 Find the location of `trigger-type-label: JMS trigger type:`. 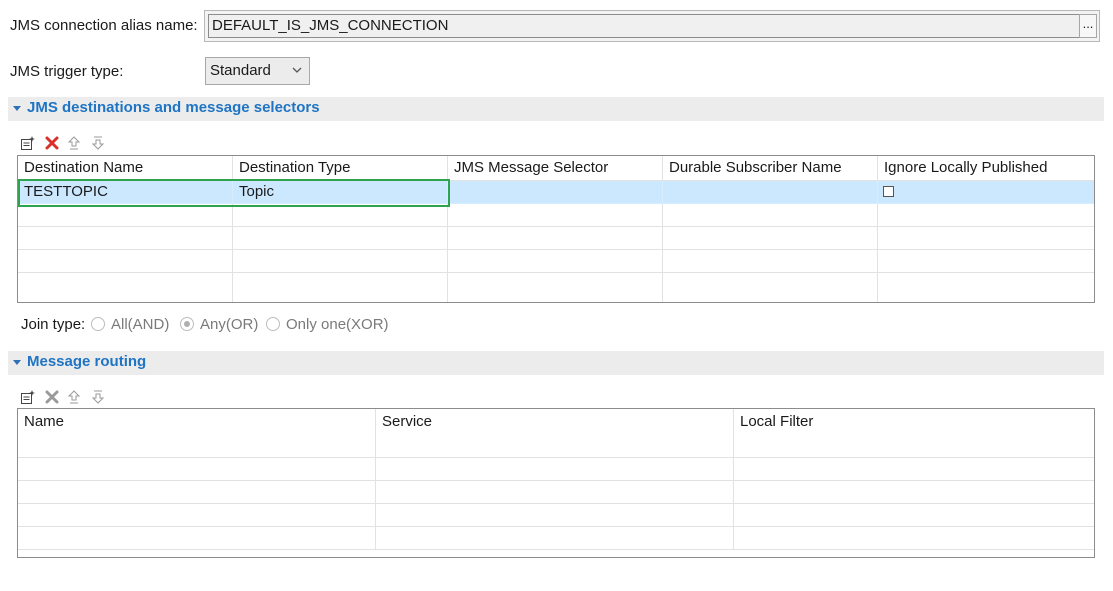

trigger-type-label: JMS trigger type: is located at coordinates (67, 71).